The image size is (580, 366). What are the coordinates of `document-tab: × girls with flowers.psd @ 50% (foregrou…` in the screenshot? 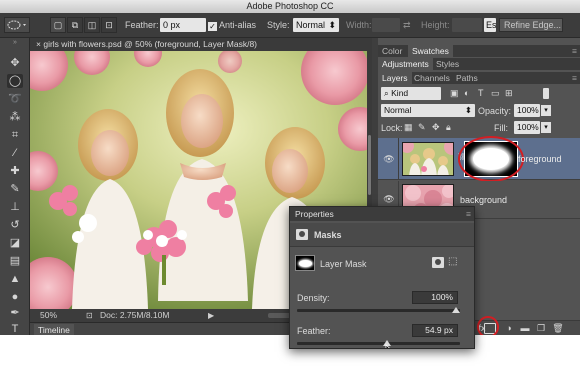 It's located at (201, 44).